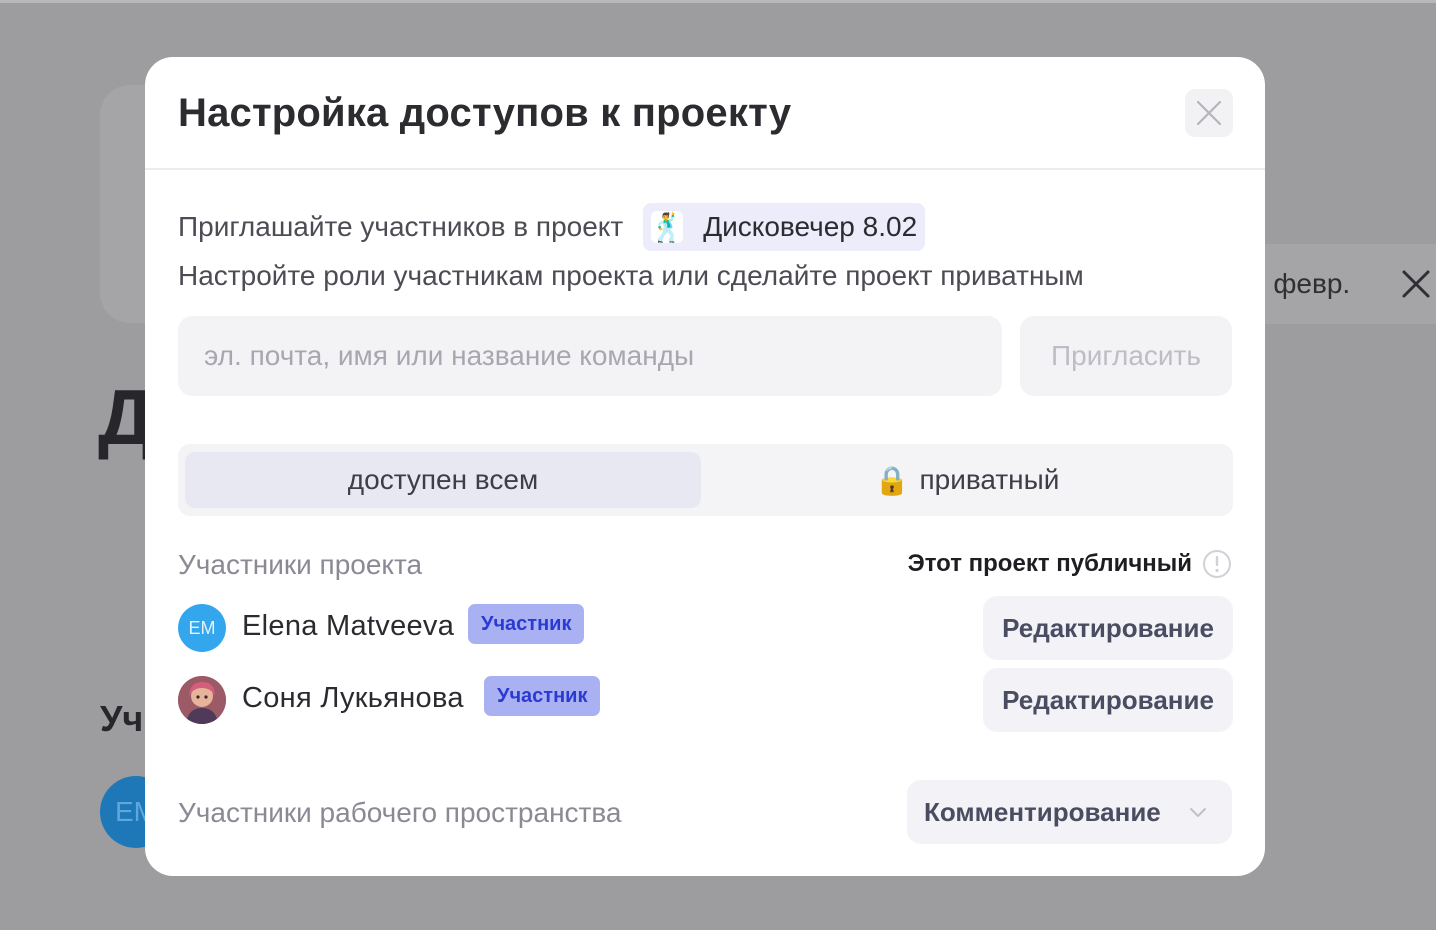 The image size is (1436, 930). I want to click on invite-text: Приглашайте участников в проект, so click(401, 226).